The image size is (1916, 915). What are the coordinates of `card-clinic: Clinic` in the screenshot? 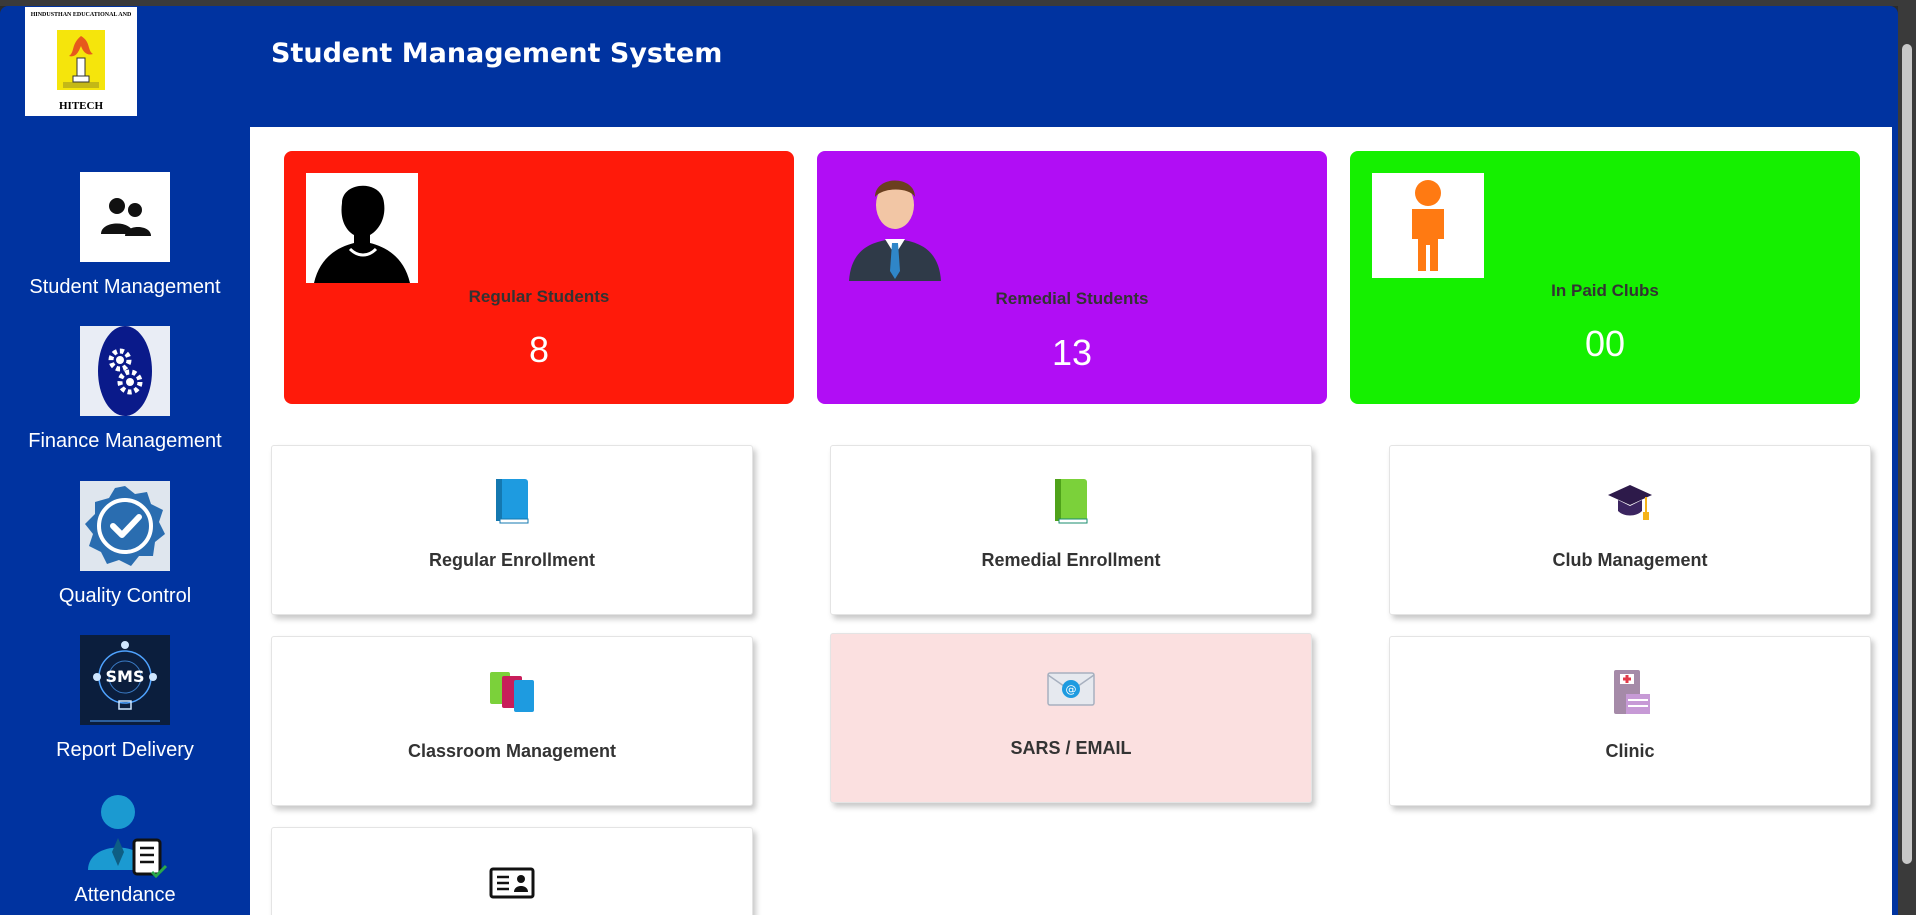 It's located at (1630, 721).